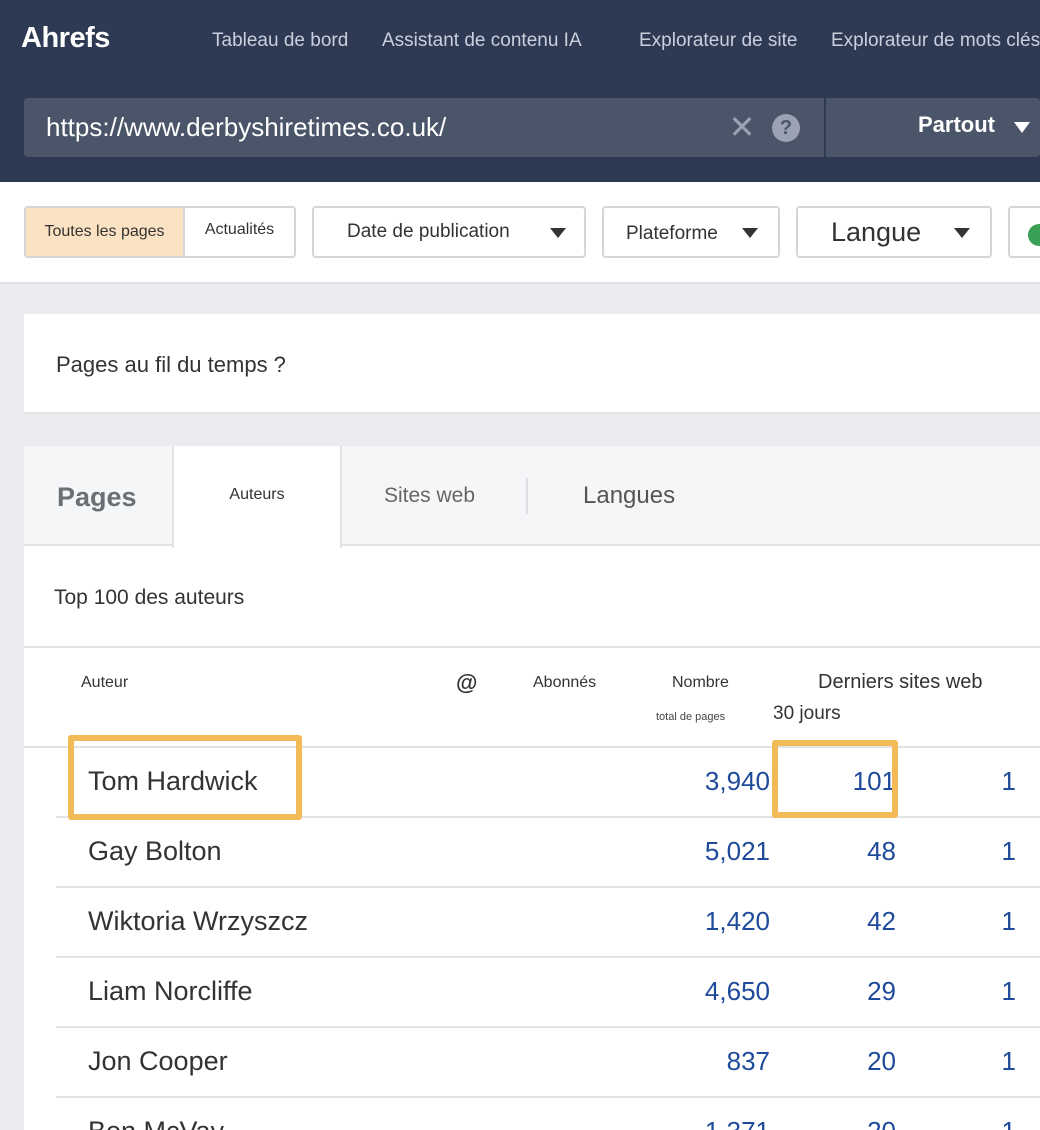  Describe the element at coordinates (881, 851) in the screenshot. I see `recent-pages-value: 48` at that location.